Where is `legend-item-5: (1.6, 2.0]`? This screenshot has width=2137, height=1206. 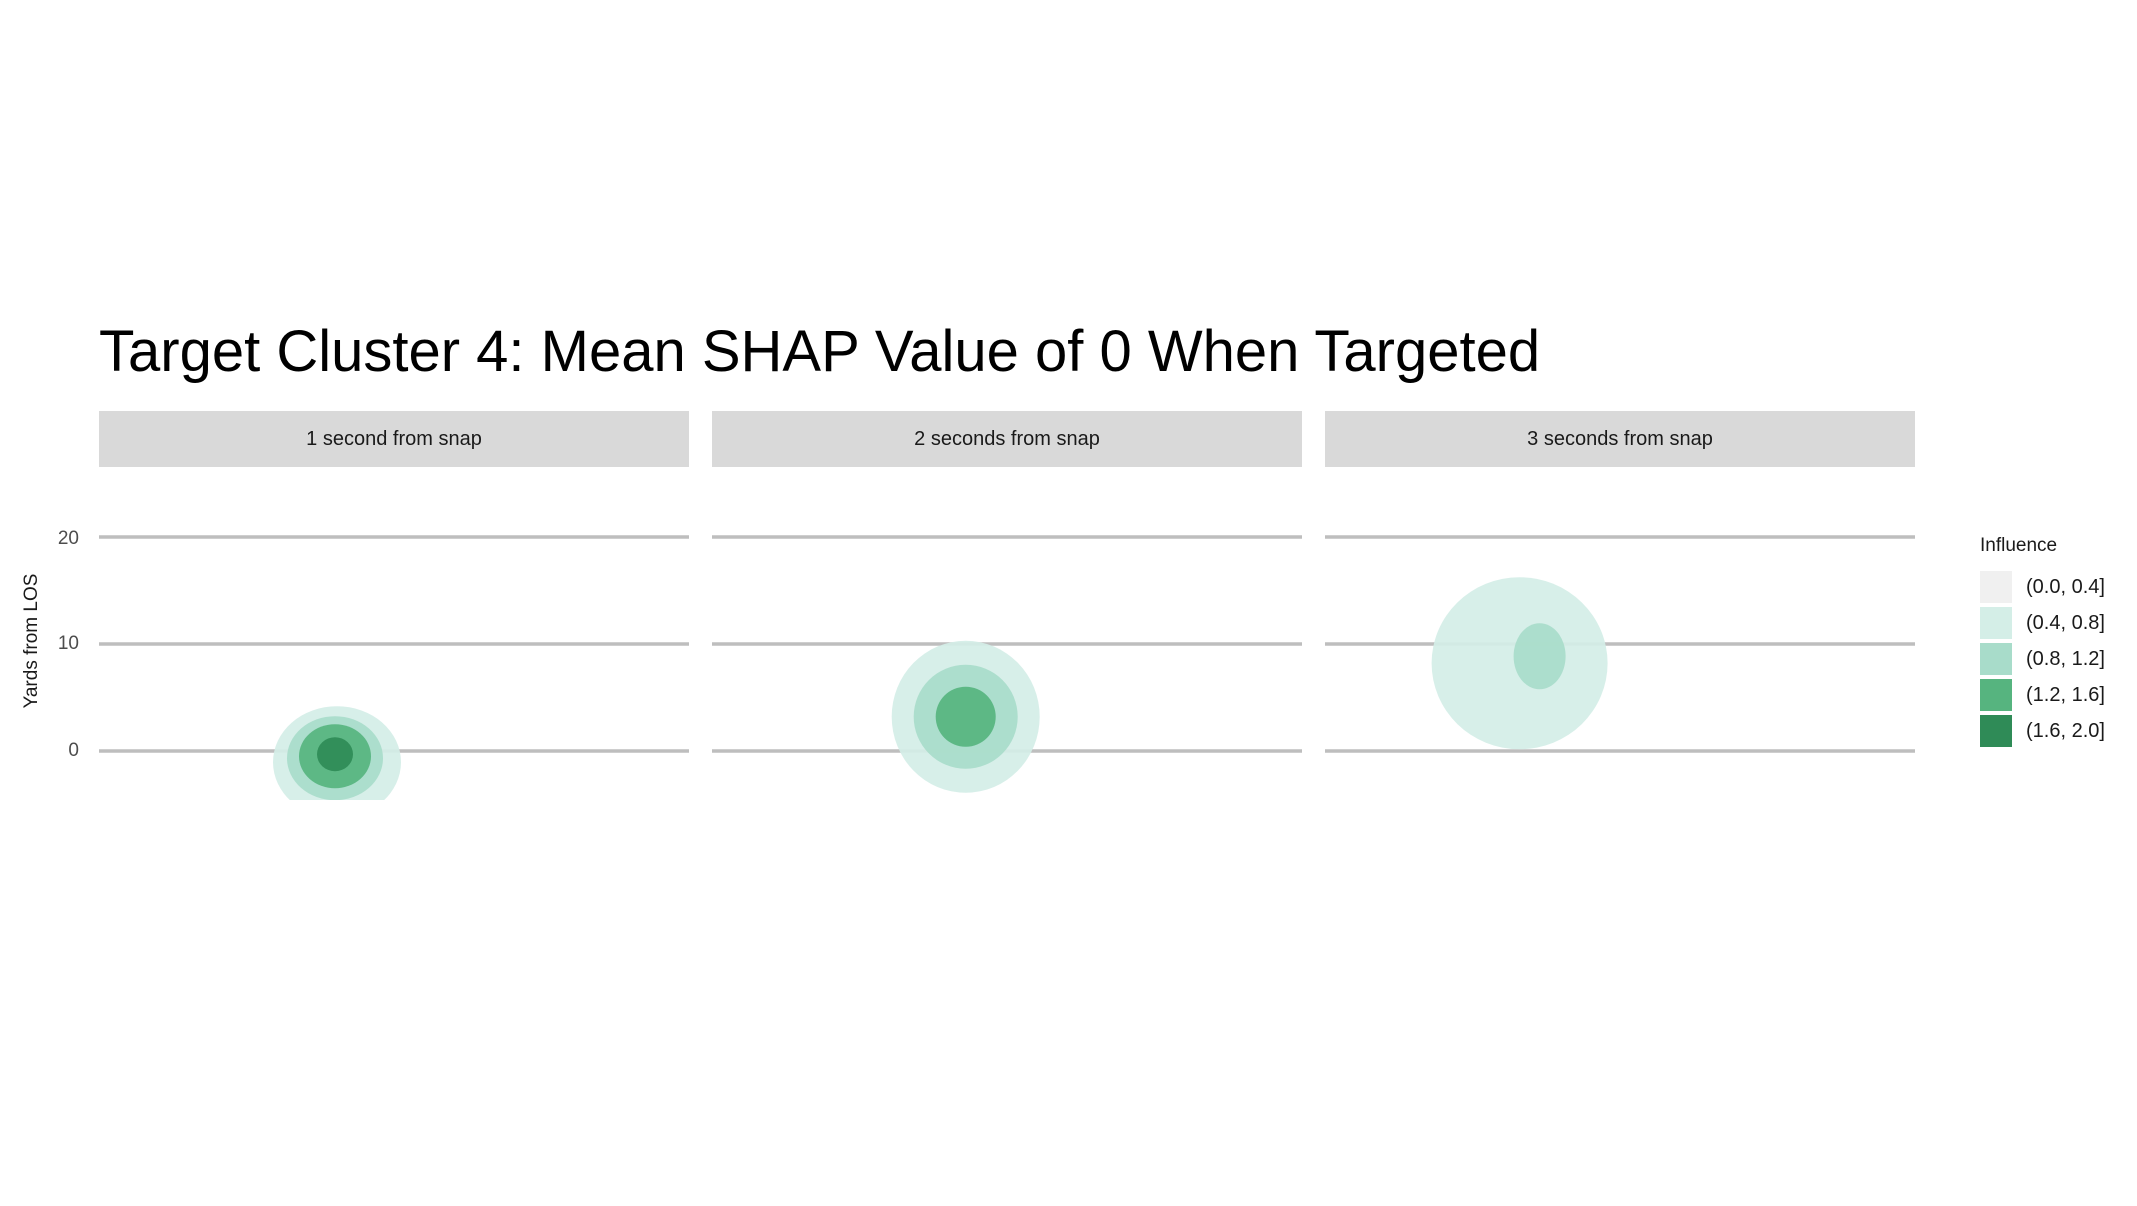 legend-item-5: (1.6, 2.0] is located at coordinates (2042, 731).